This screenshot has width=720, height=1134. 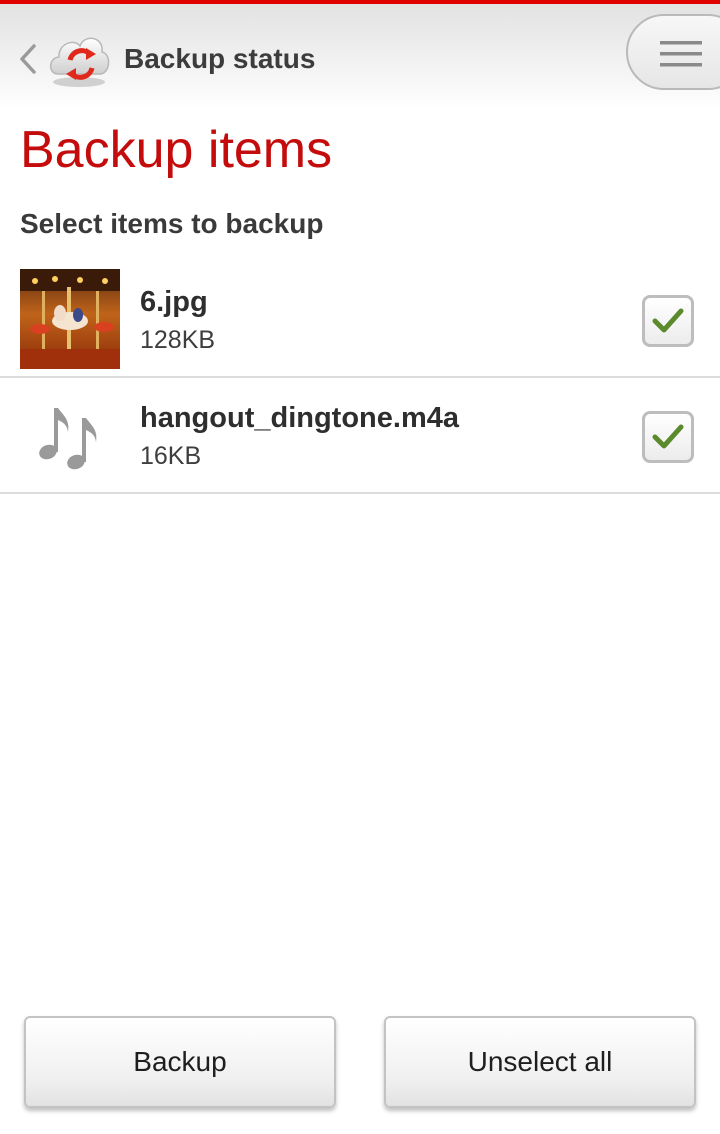 What do you see at coordinates (79, 57) in the screenshot?
I see `cloud-sync-icon` at bounding box center [79, 57].